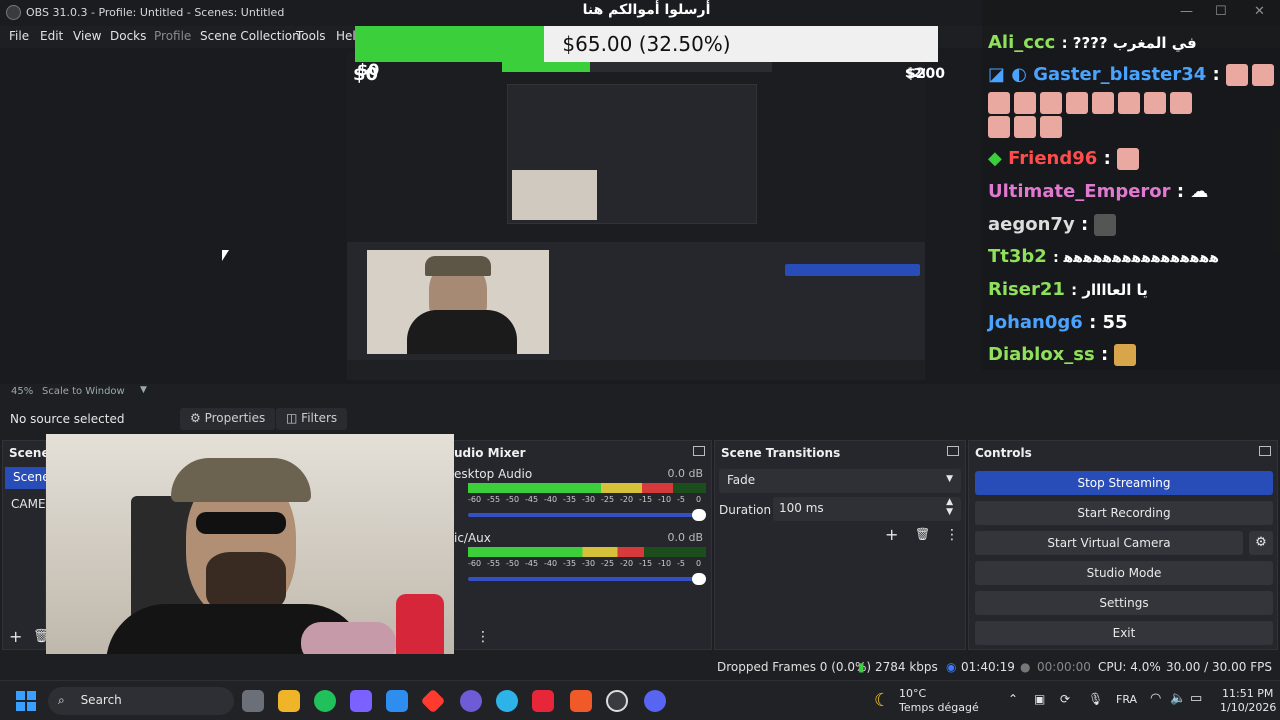 Image resolution: width=1280 pixels, height=720 pixels. I want to click on studio-mode-button: Studio Mode, so click(1124, 573).